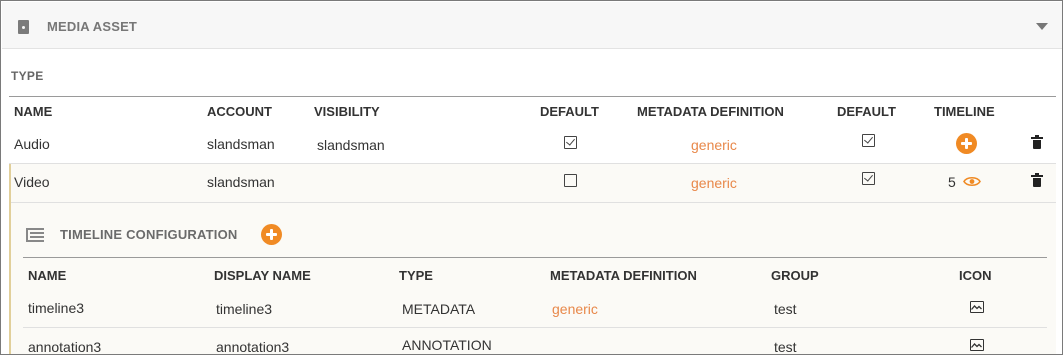 This screenshot has height=355, width=1063. Describe the element at coordinates (623, 275) in the screenshot. I see `tl-column-header-metadata-definition: METADATA DEFINITION` at that location.